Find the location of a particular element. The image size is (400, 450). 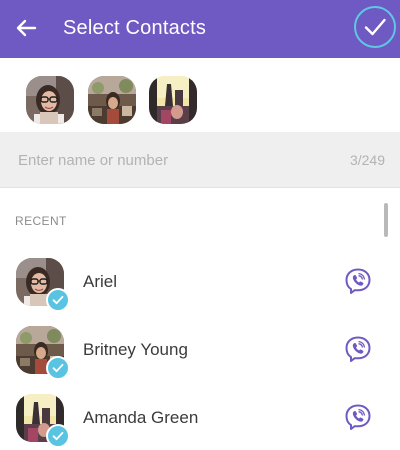

checkmark-icon is located at coordinates (375, 27).